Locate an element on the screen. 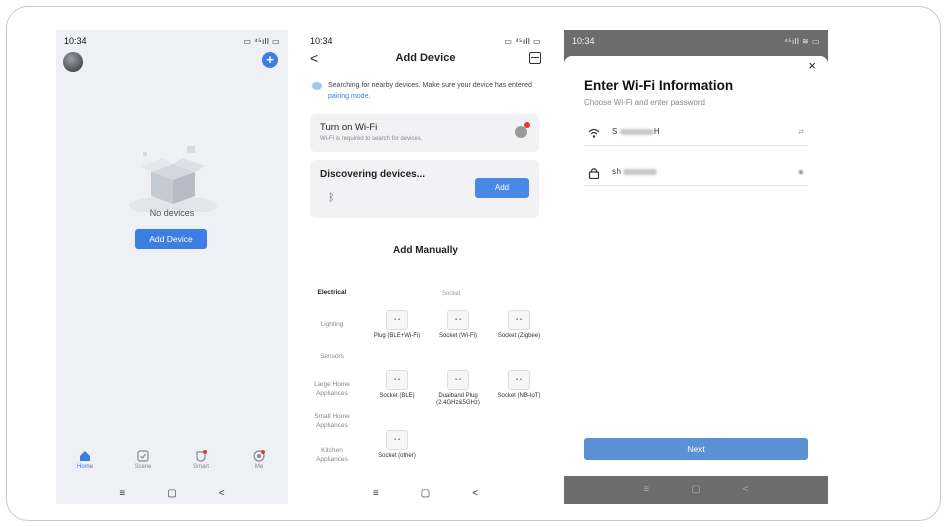  discovering-card: Discovering devices... ᛒ Add is located at coordinates (424, 189).